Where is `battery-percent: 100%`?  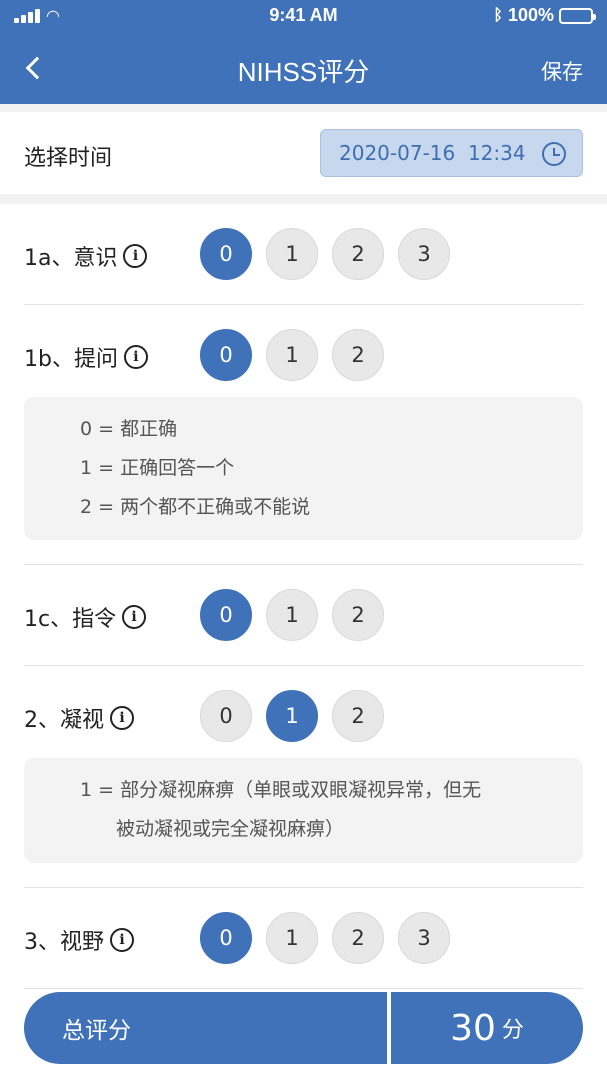
battery-percent: 100% is located at coordinates (530, 15).